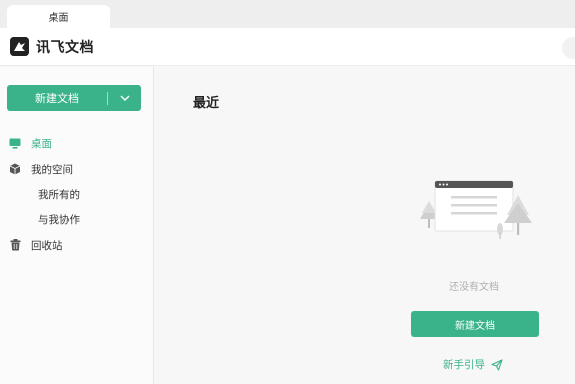 The height and width of the screenshot is (384, 575). I want to click on sidebar-item-label: 我的空间, so click(52, 169).